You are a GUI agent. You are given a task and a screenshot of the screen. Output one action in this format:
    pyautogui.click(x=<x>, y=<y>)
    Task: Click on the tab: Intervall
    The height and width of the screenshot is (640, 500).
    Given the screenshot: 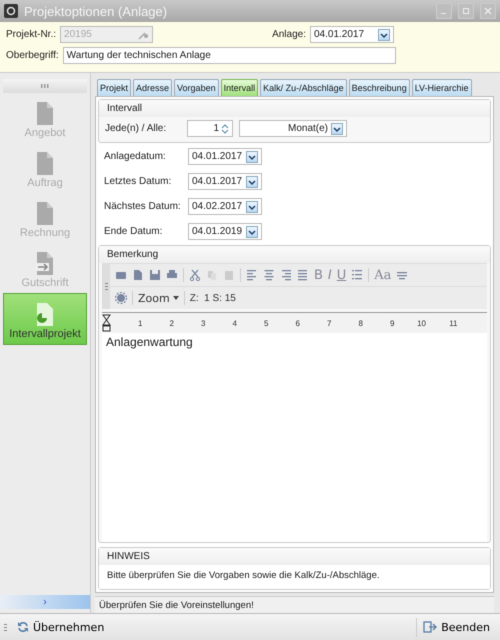 What is the action you would take?
    pyautogui.click(x=239, y=87)
    